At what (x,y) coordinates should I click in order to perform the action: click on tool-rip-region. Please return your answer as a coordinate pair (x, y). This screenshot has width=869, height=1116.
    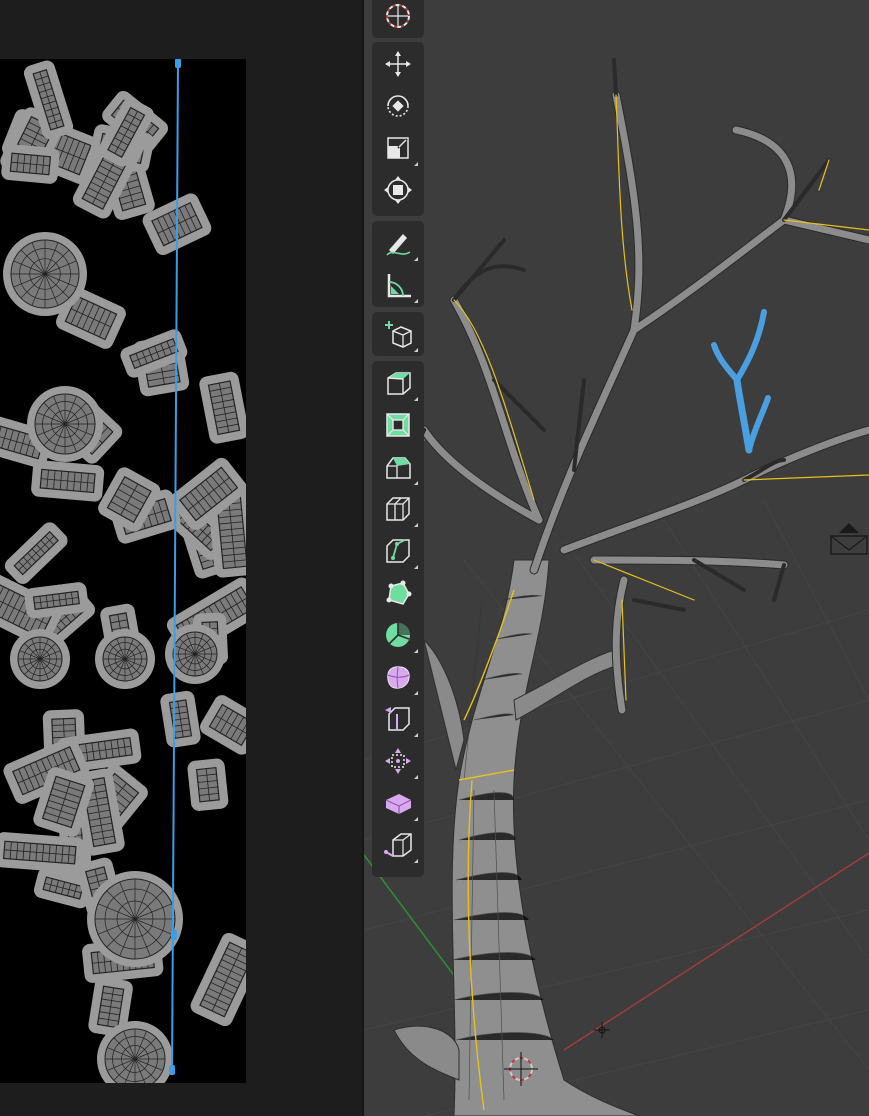
    Looking at the image, I should click on (398, 845).